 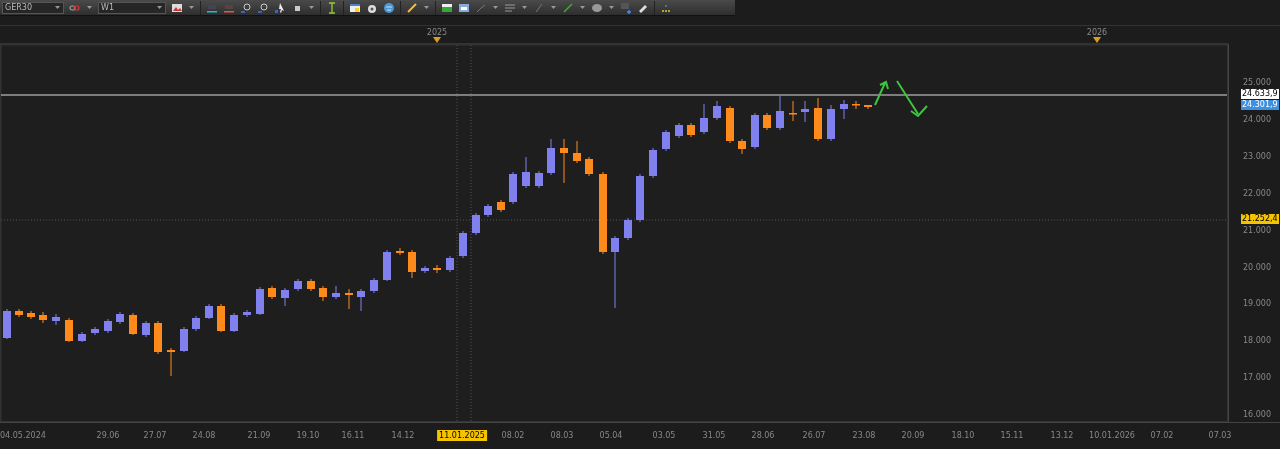 I want to click on up-arrow-drawing, so click(x=881, y=93).